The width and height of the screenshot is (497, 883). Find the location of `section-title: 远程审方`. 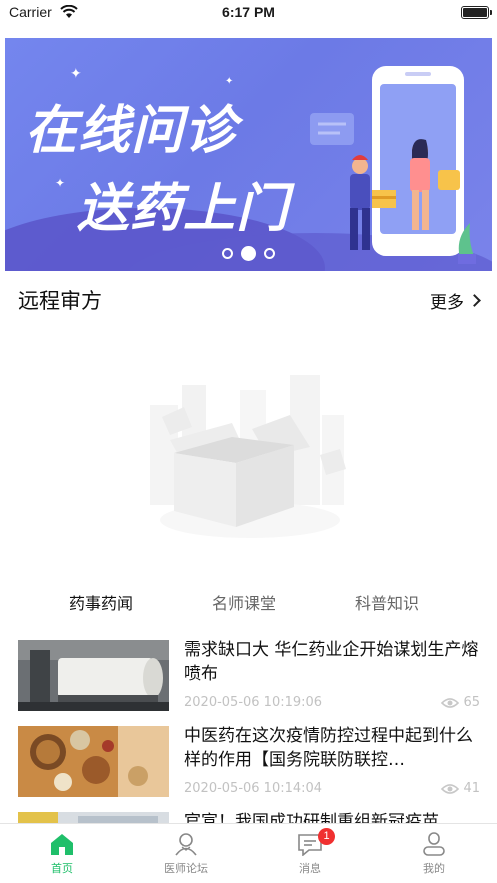

section-title: 远程审方 is located at coordinates (60, 301).